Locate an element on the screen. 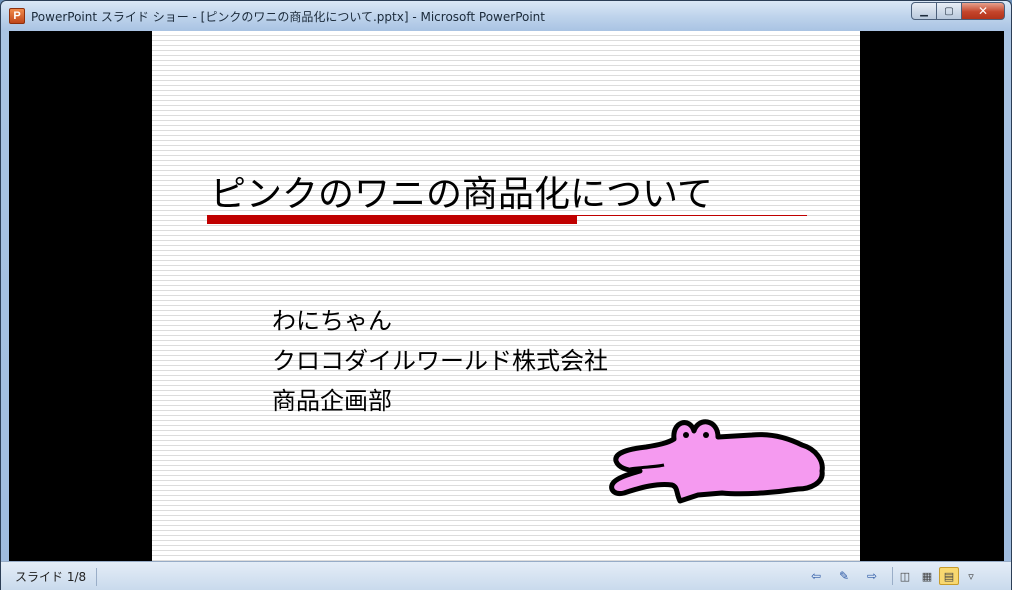 This screenshot has height=590, width=1012. subtitle-block: わにちゃん クロコダイルワールド株式会社 商品企画部 is located at coordinates (440, 361).